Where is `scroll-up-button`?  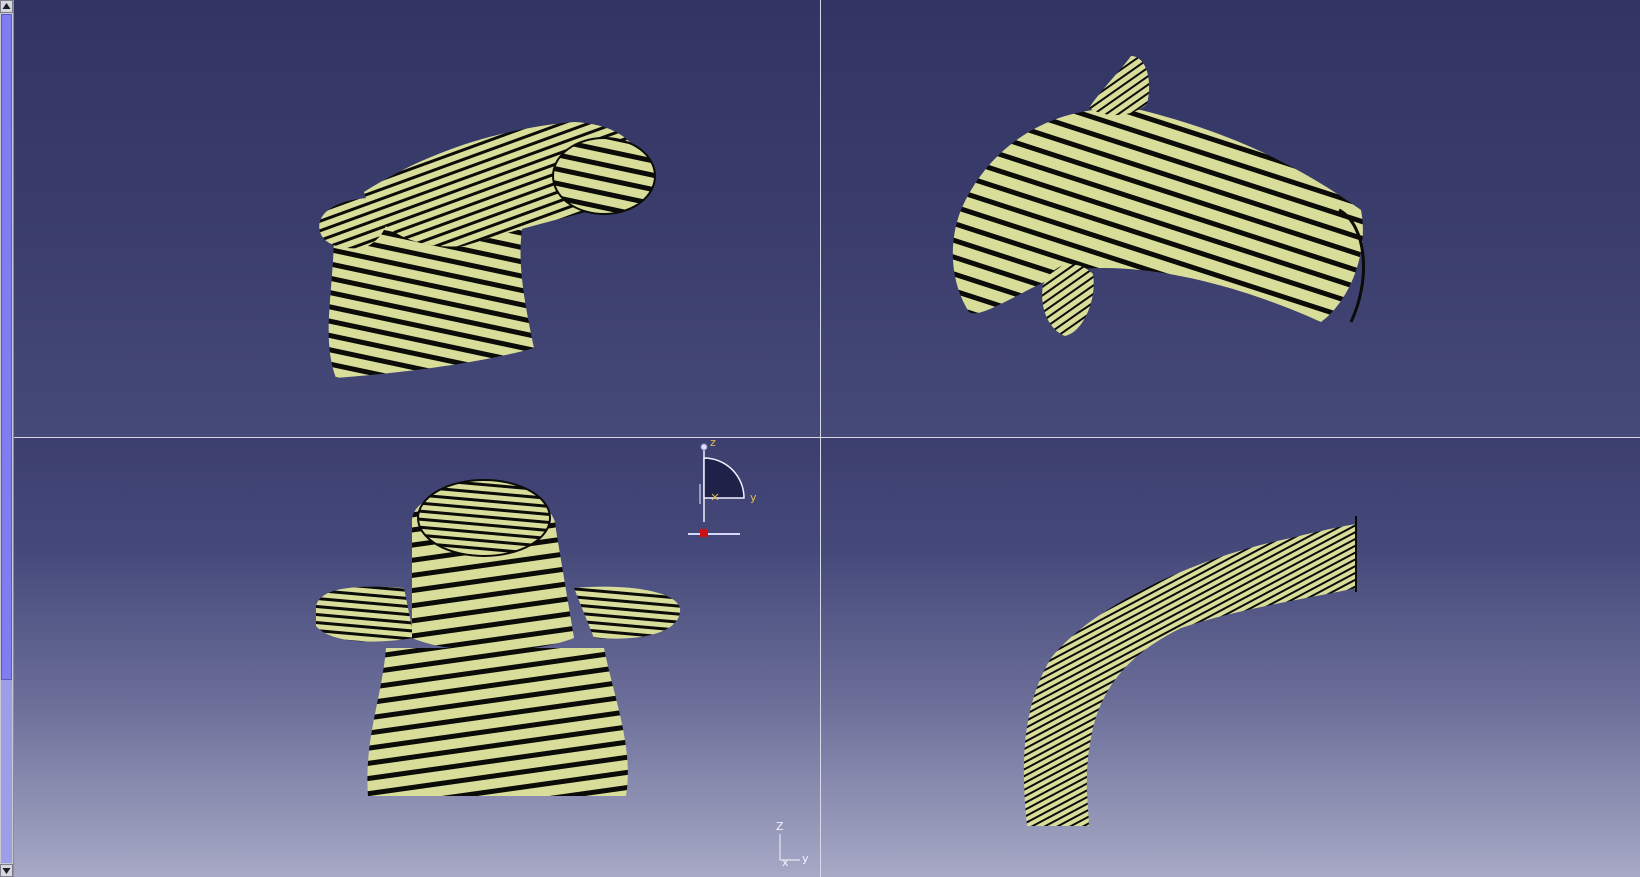 scroll-up-button is located at coordinates (6, 6).